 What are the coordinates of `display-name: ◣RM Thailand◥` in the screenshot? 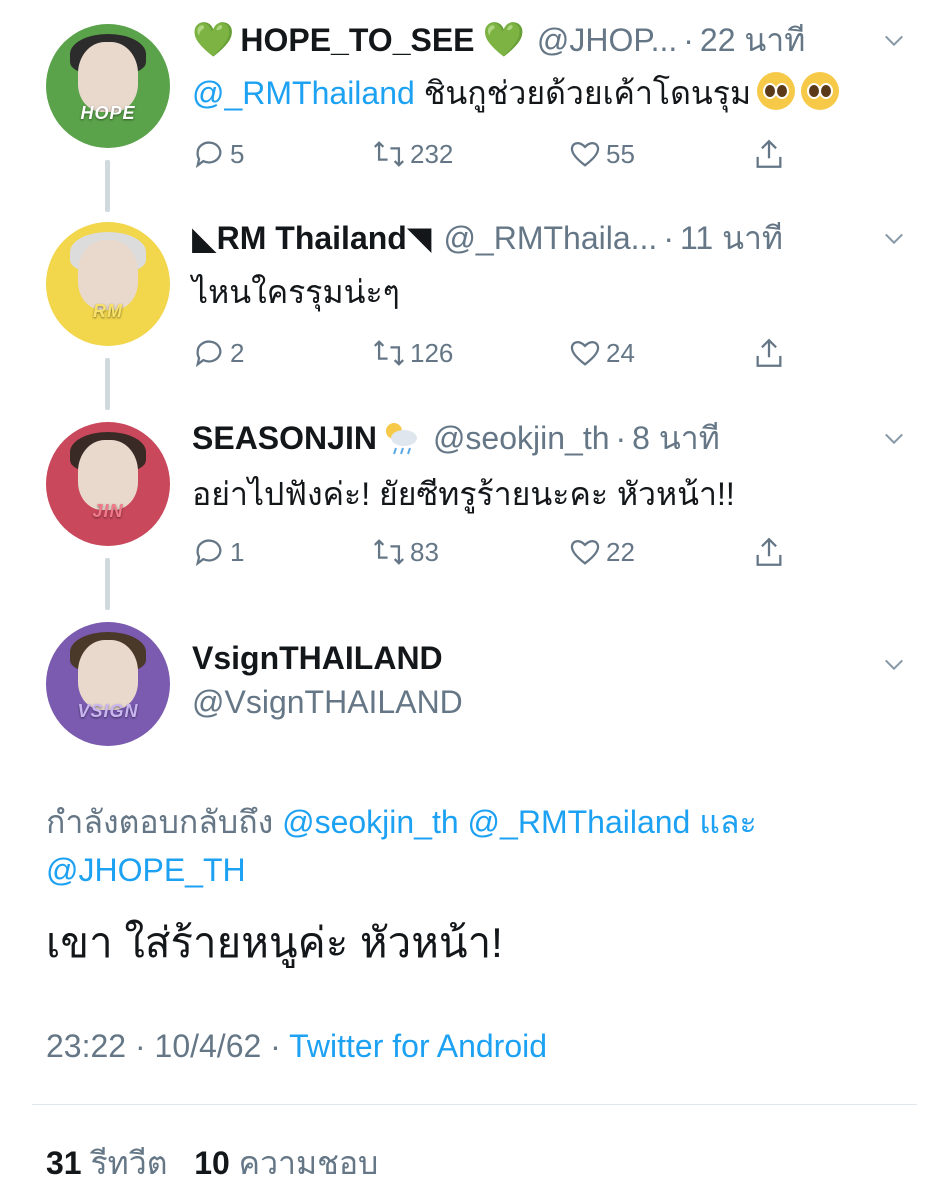 It's located at (311, 238).